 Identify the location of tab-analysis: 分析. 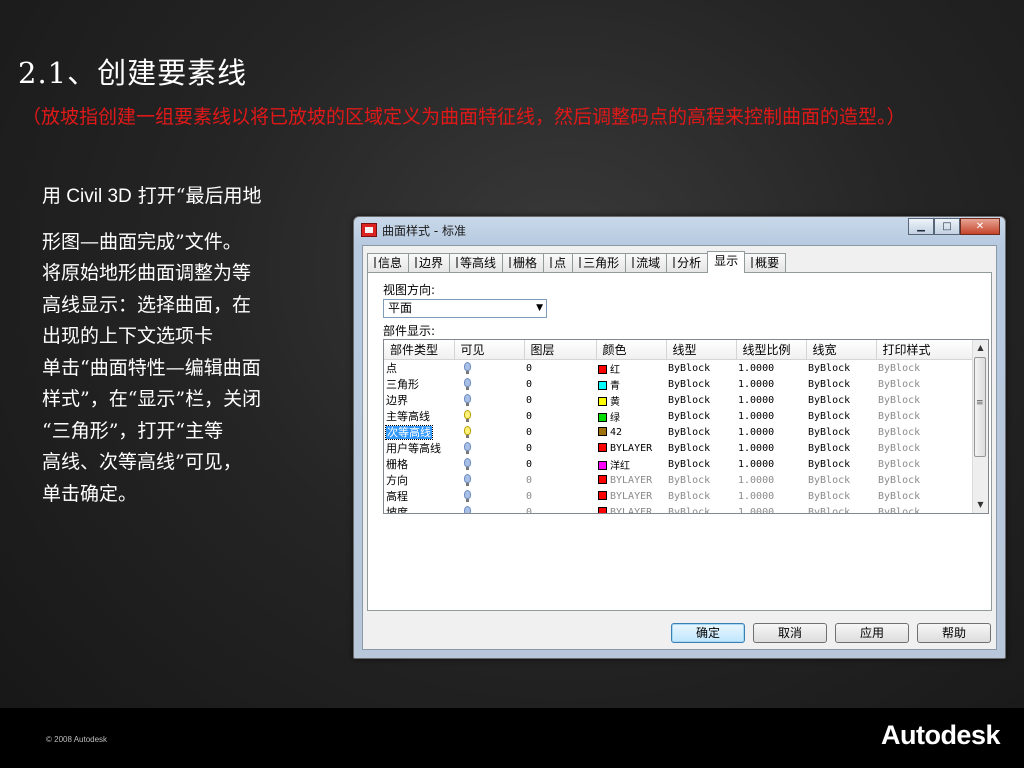
(687, 263).